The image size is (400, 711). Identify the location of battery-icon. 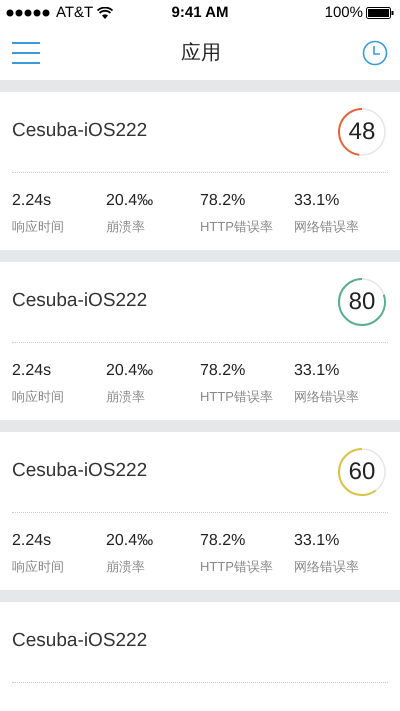
(380, 13).